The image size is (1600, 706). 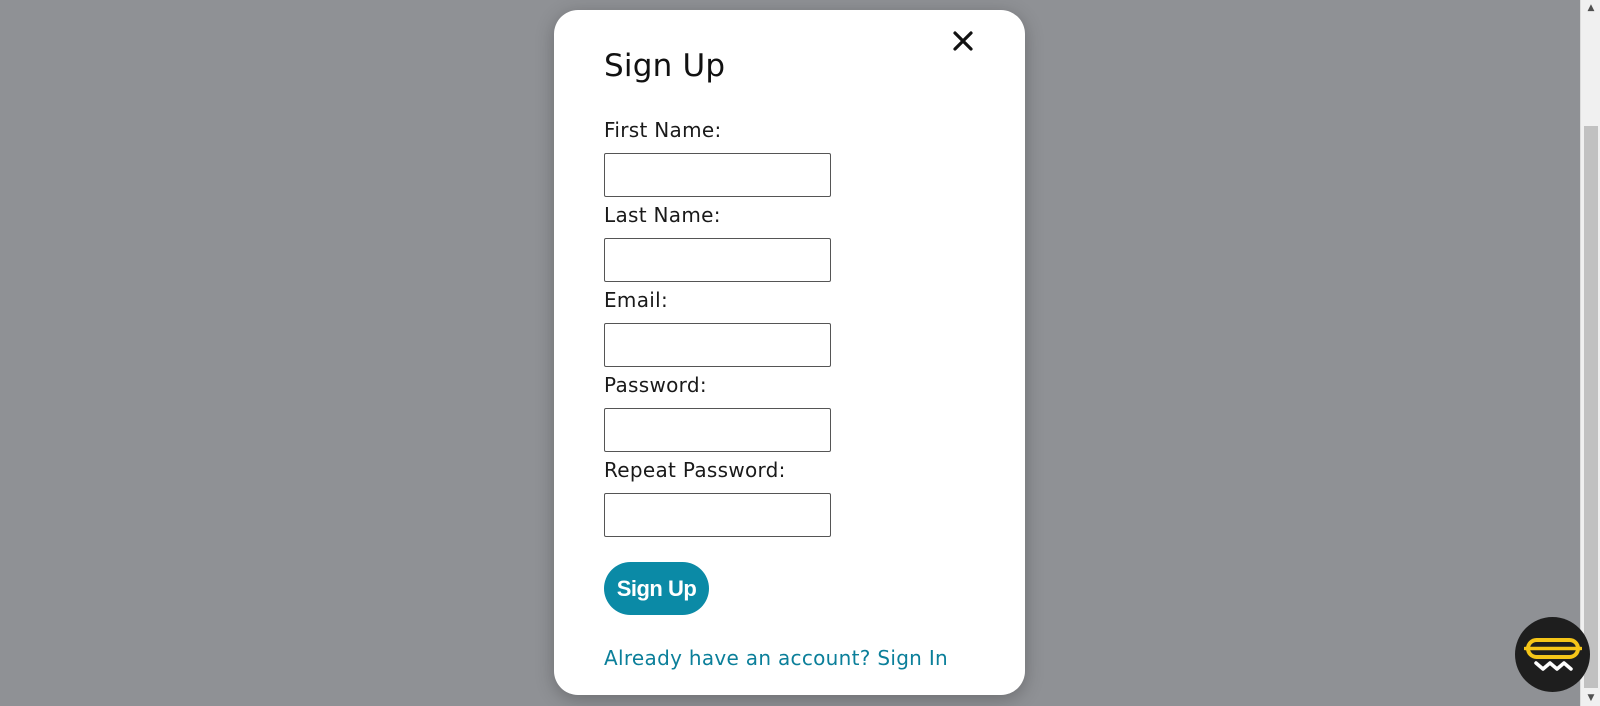 What do you see at coordinates (663, 130) in the screenshot?
I see `first-name-label: First Name:` at bounding box center [663, 130].